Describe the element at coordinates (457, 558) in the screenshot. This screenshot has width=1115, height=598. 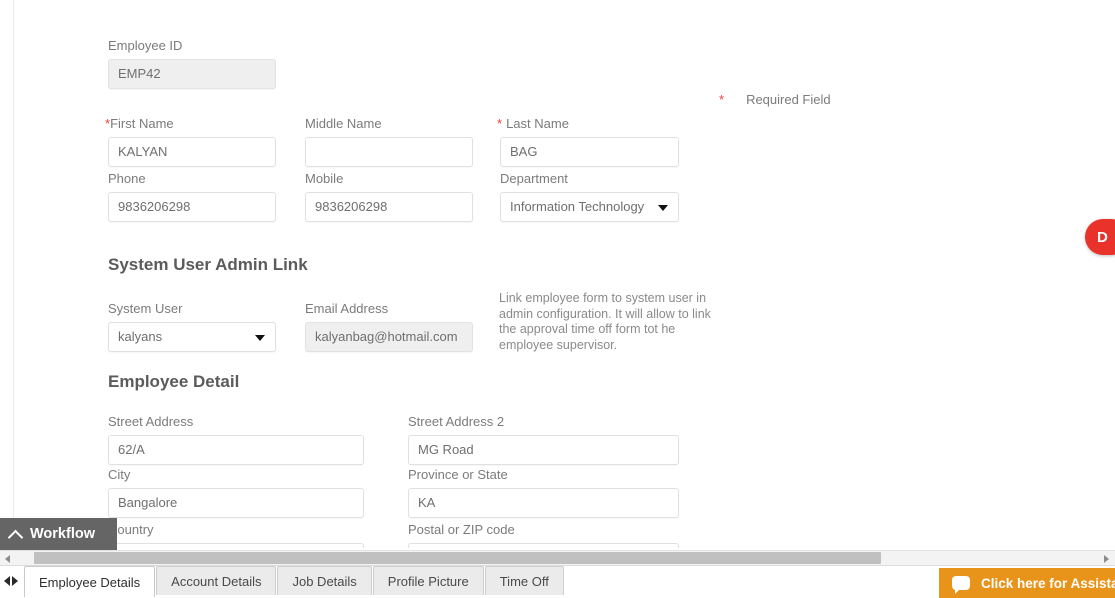
I see `scrollbar-thumb` at that location.